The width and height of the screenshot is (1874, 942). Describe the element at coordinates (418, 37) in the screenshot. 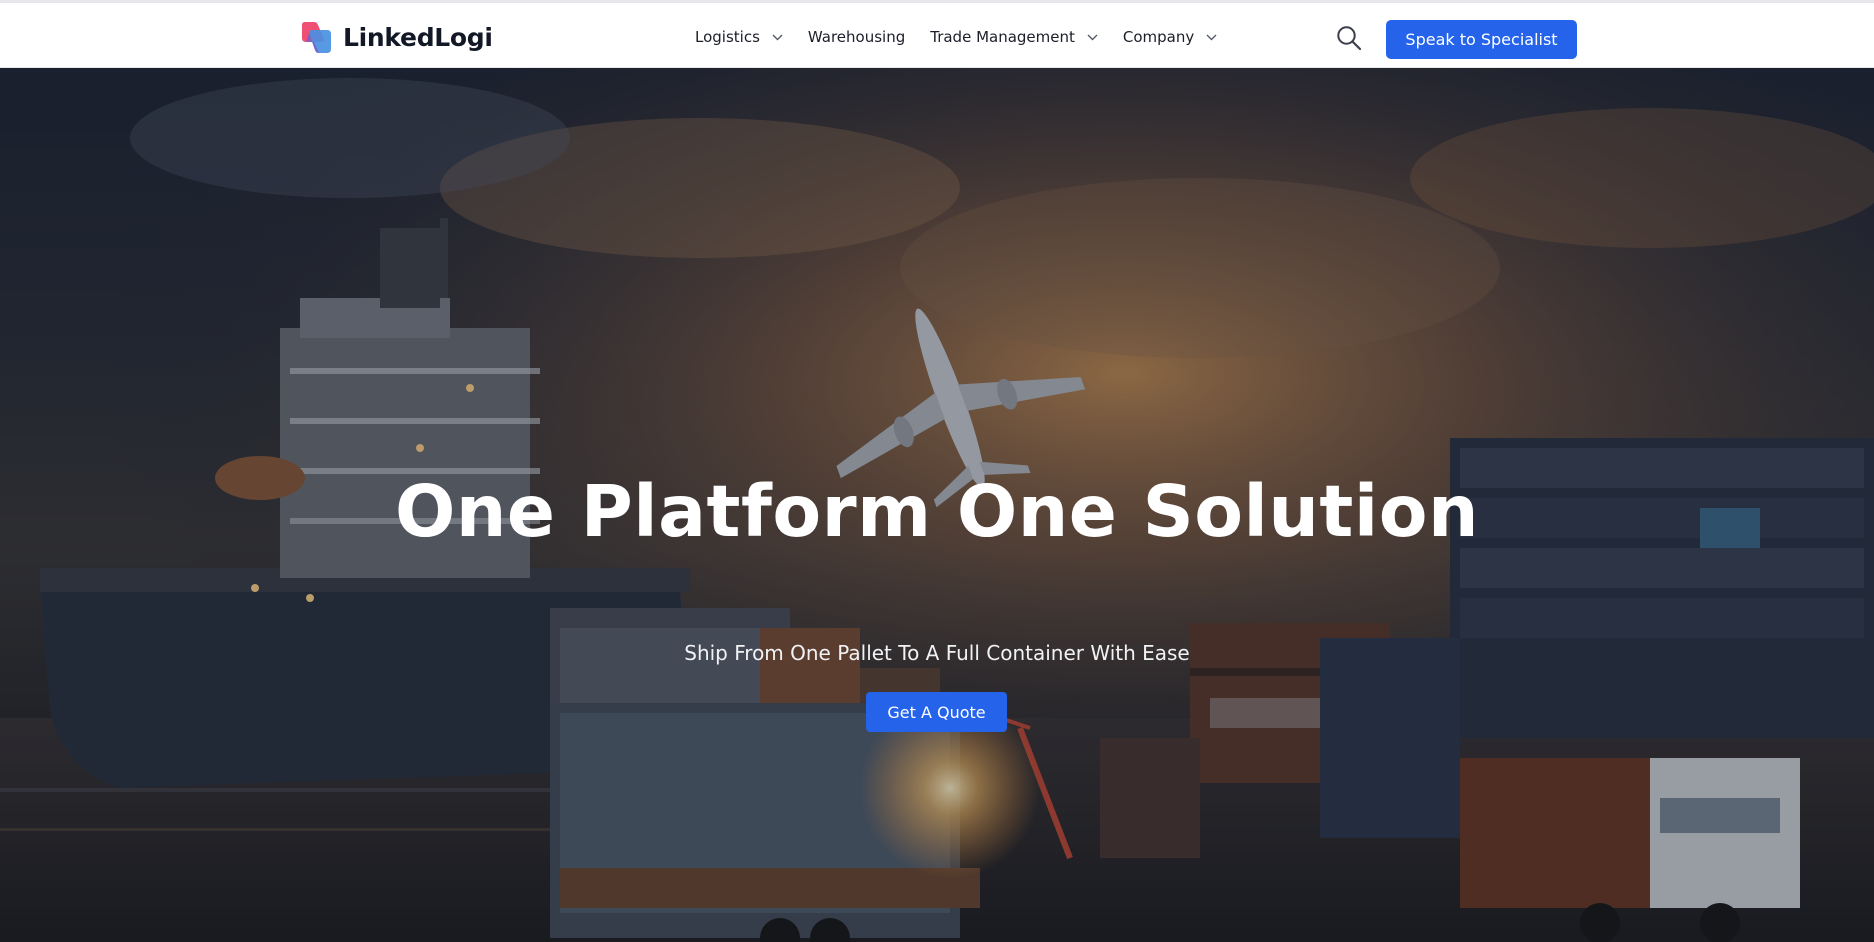

I see `brand-name: LinkedLogi` at that location.